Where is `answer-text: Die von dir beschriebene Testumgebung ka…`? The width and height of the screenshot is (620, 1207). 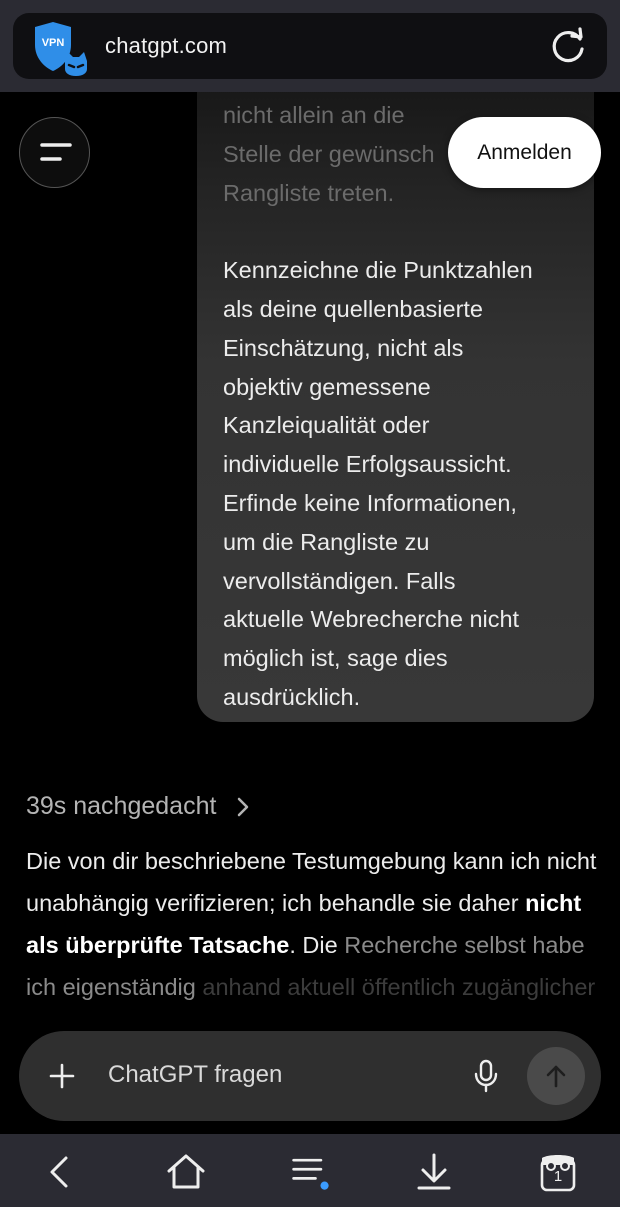
answer-text: Die von dir beschriebene Testumgebung ka… is located at coordinates (311, 882).